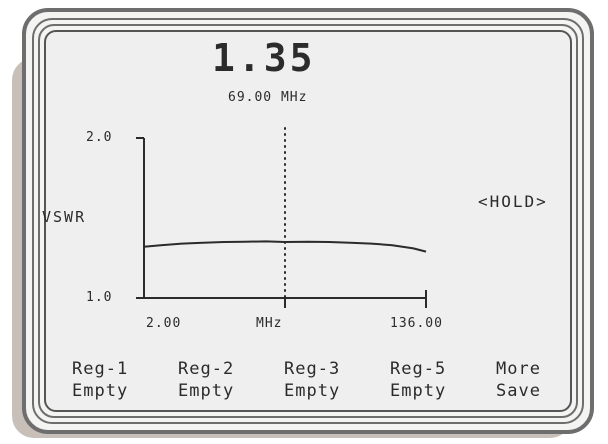 The image size is (608, 444). Describe the element at coordinates (268, 97) in the screenshot. I see `frequency-readout: 69.00 MHz` at that location.